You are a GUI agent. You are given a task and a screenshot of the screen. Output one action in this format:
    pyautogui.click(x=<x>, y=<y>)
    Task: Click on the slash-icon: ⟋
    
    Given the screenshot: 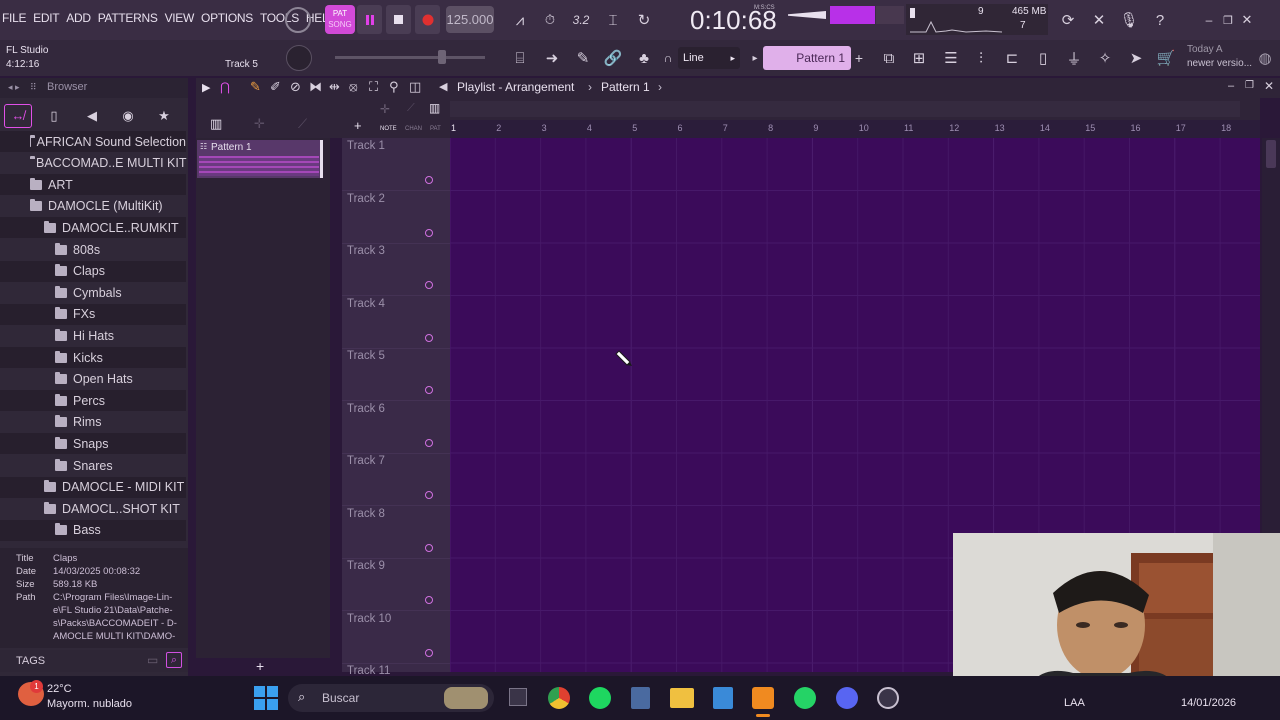 What is the action you would take?
    pyautogui.click(x=302, y=124)
    